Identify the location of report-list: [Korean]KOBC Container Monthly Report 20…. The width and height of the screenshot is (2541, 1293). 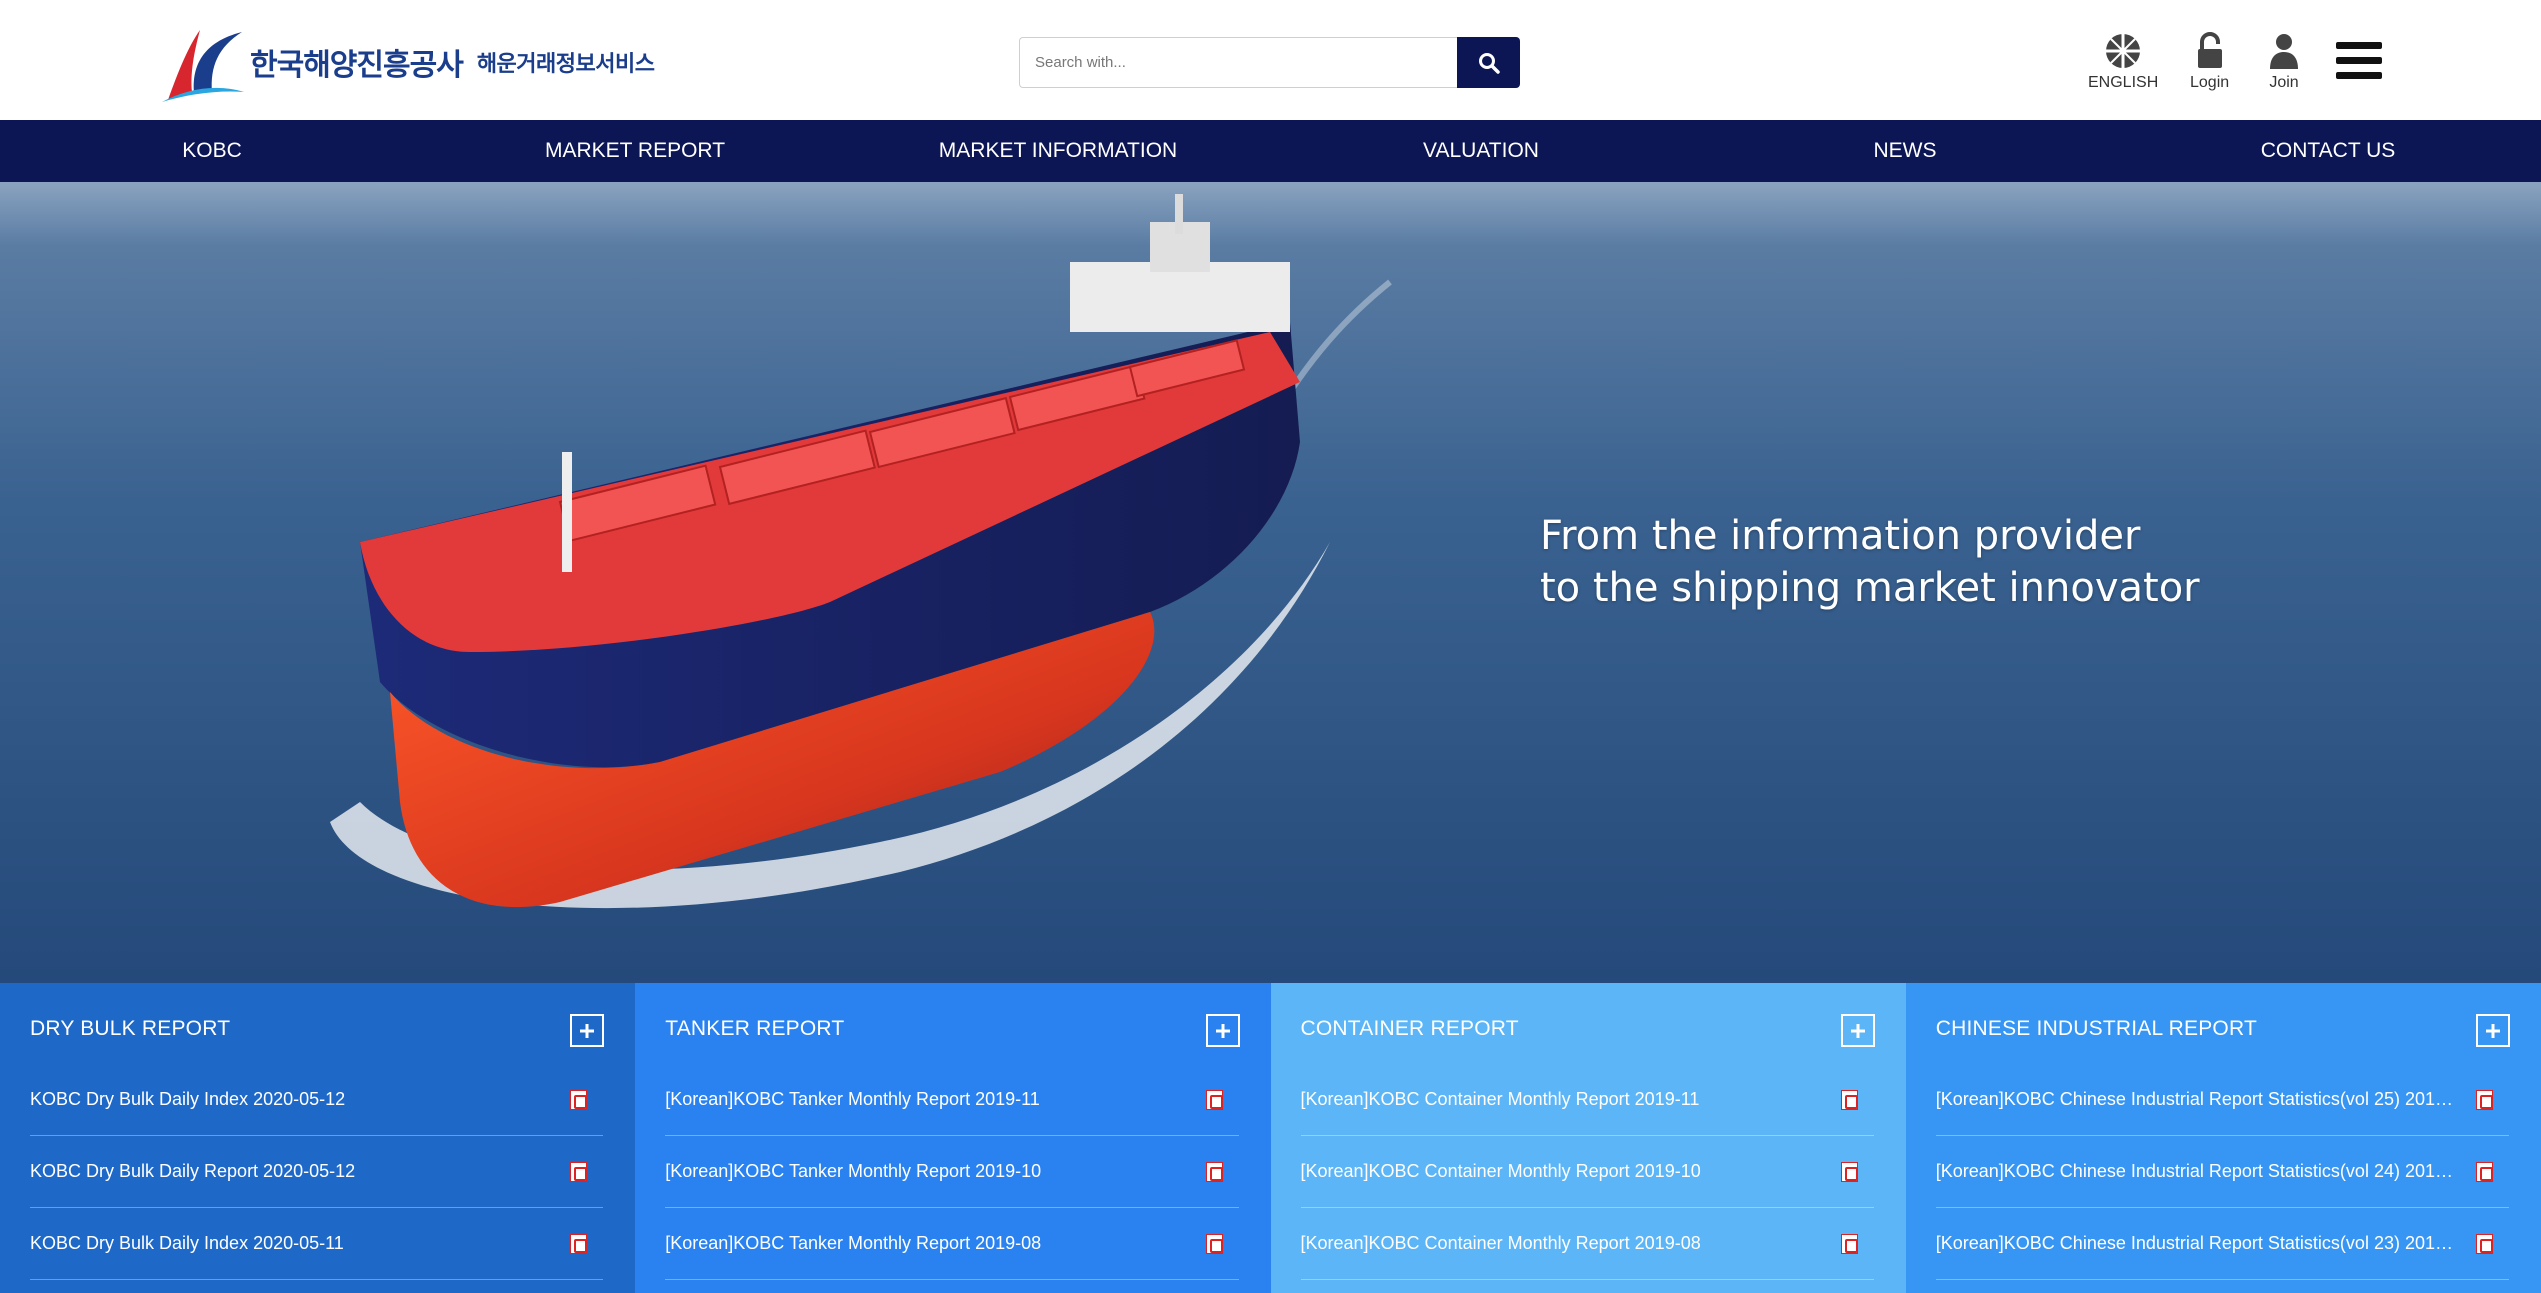
(1587, 1172).